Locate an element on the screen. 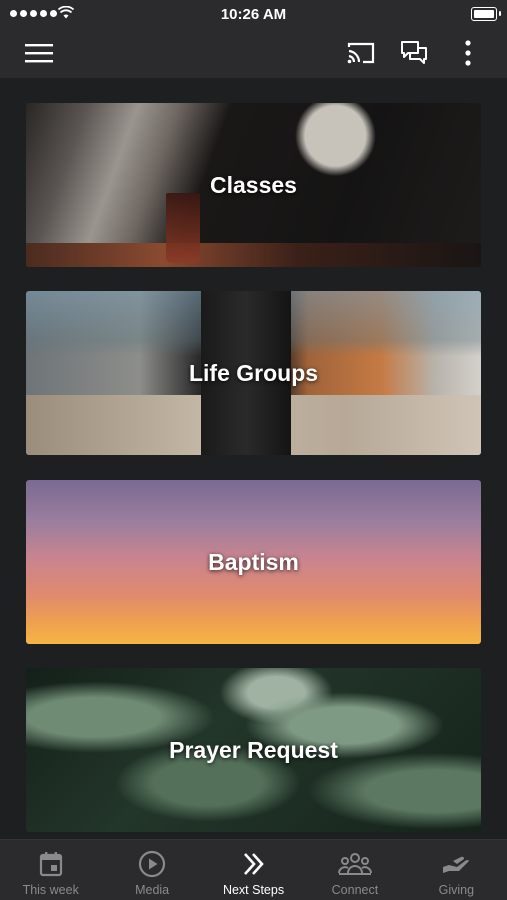 The image size is (507, 900). cast-icon is located at coordinates (361, 53).